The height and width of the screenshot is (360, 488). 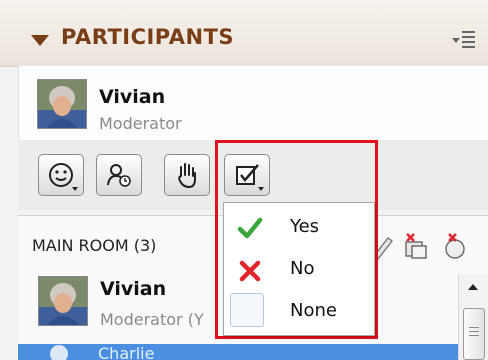 I want to click on raise-hand-icon, so click(x=187, y=176).